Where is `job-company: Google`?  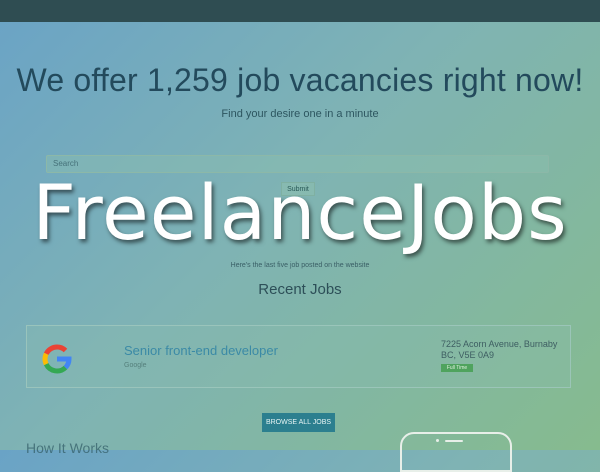
job-company: Google is located at coordinates (135, 365).